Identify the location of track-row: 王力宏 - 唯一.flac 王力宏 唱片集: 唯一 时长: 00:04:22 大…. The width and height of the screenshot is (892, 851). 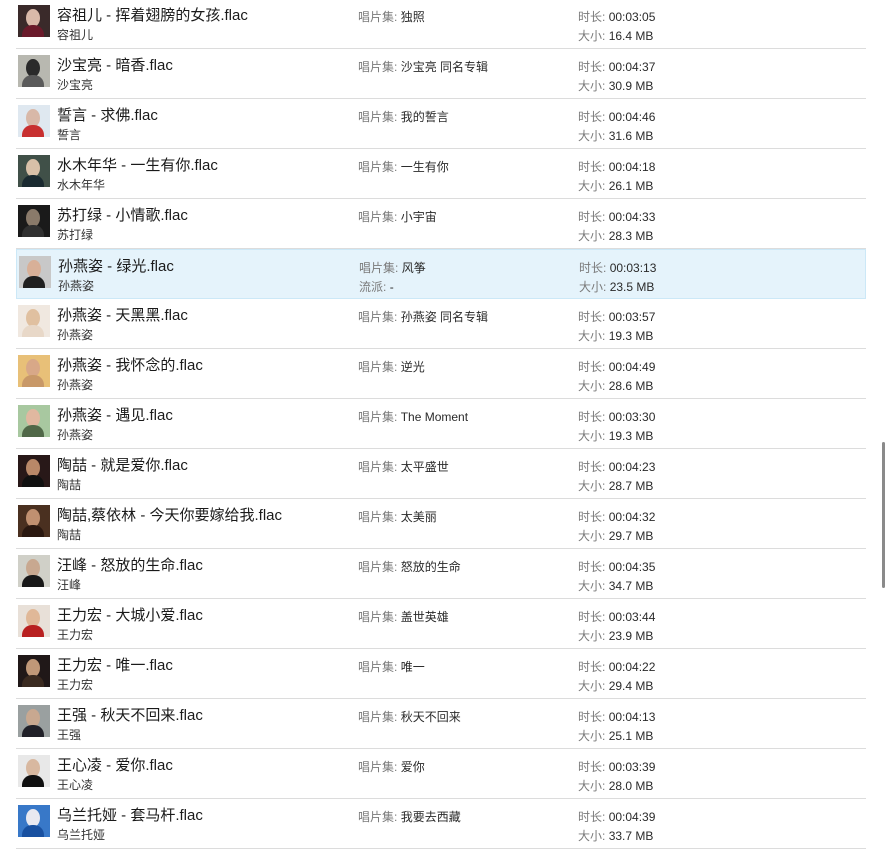
(441, 674).